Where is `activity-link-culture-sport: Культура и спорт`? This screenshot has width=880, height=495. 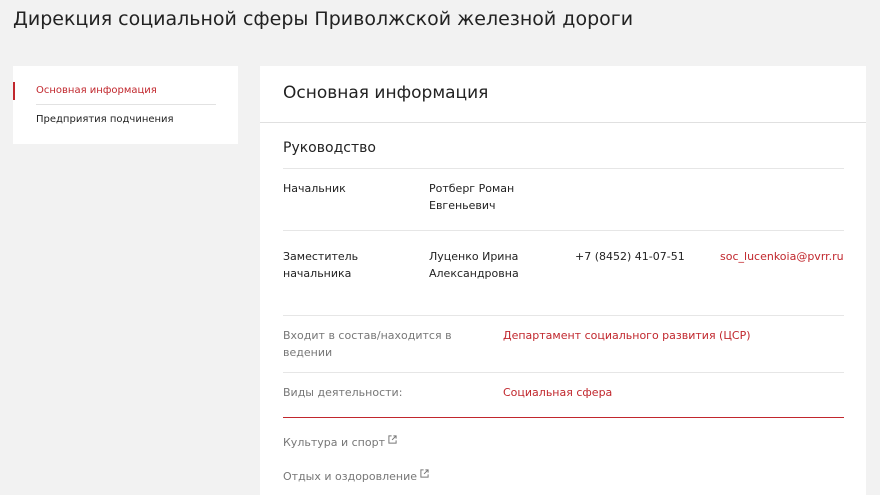
activity-link-culture-sport: Культура и спорт is located at coordinates (340, 442).